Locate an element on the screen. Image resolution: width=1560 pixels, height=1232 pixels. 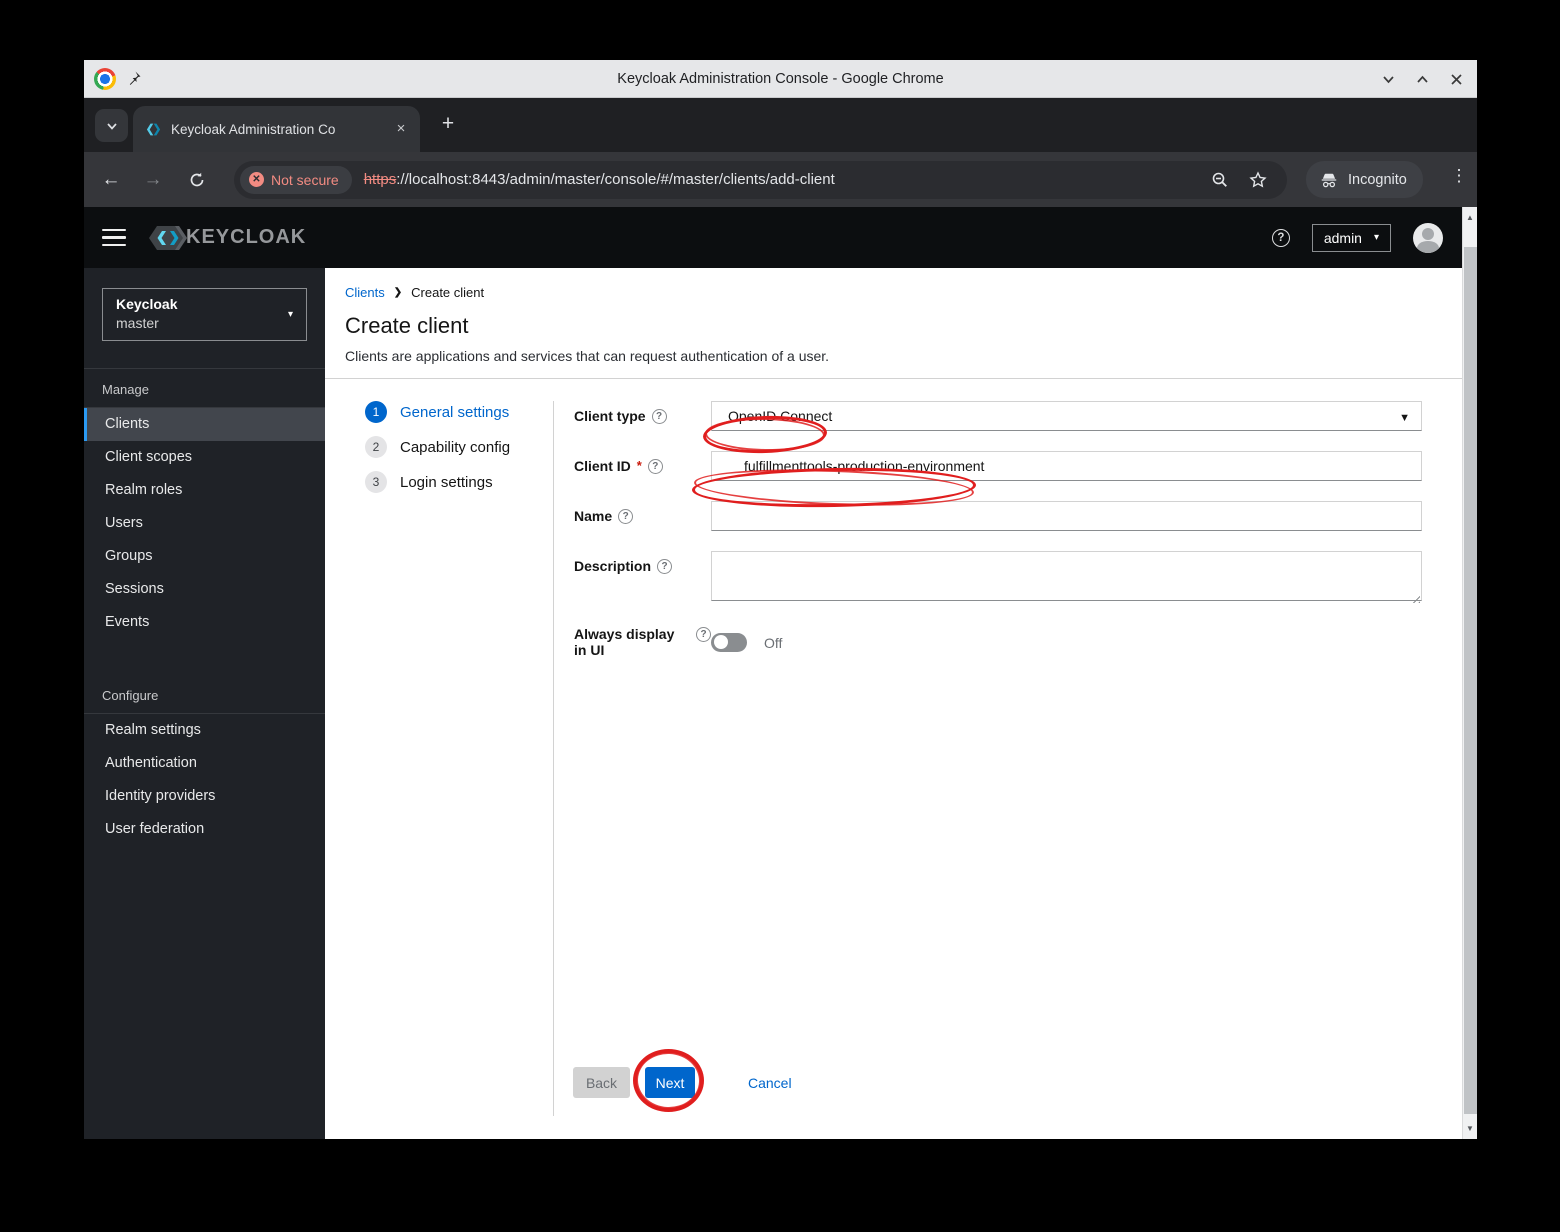
client-type-label: Client type is located at coordinates (610, 416).